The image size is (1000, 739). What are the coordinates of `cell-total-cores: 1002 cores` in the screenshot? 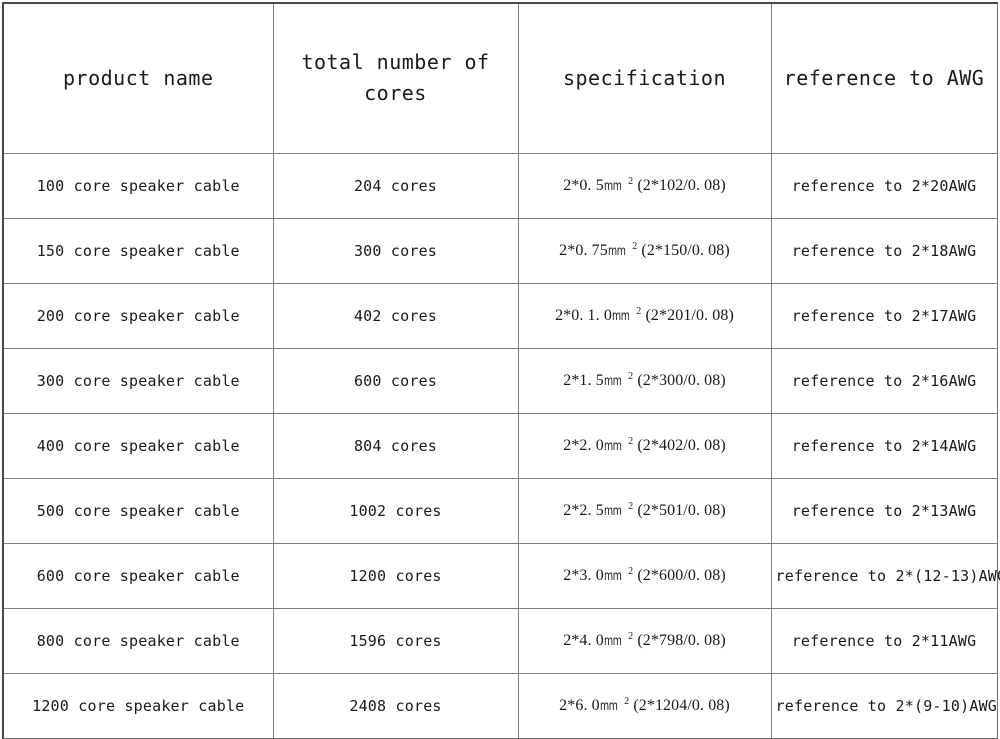 It's located at (396, 511).